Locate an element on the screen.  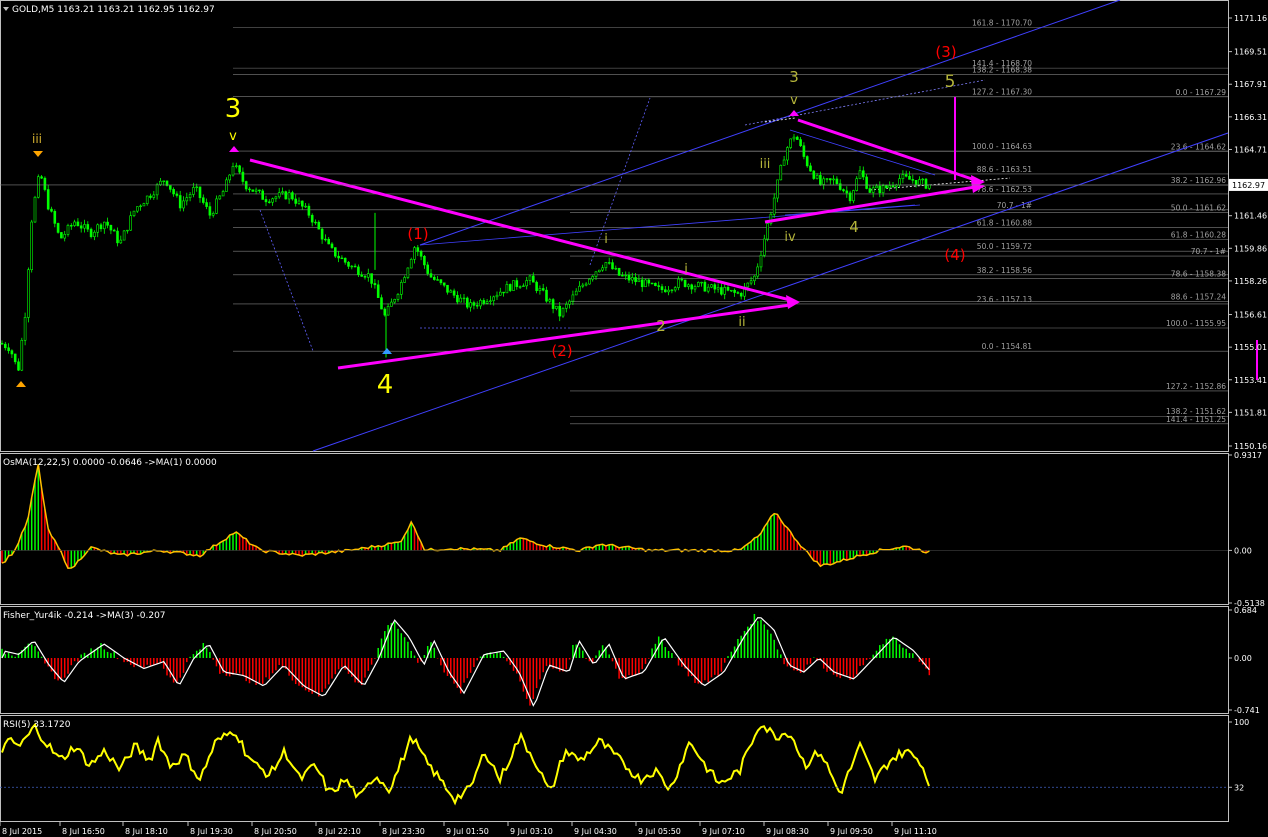
fib-label-right: 70.7 - 1# is located at coordinates (1208, 251).